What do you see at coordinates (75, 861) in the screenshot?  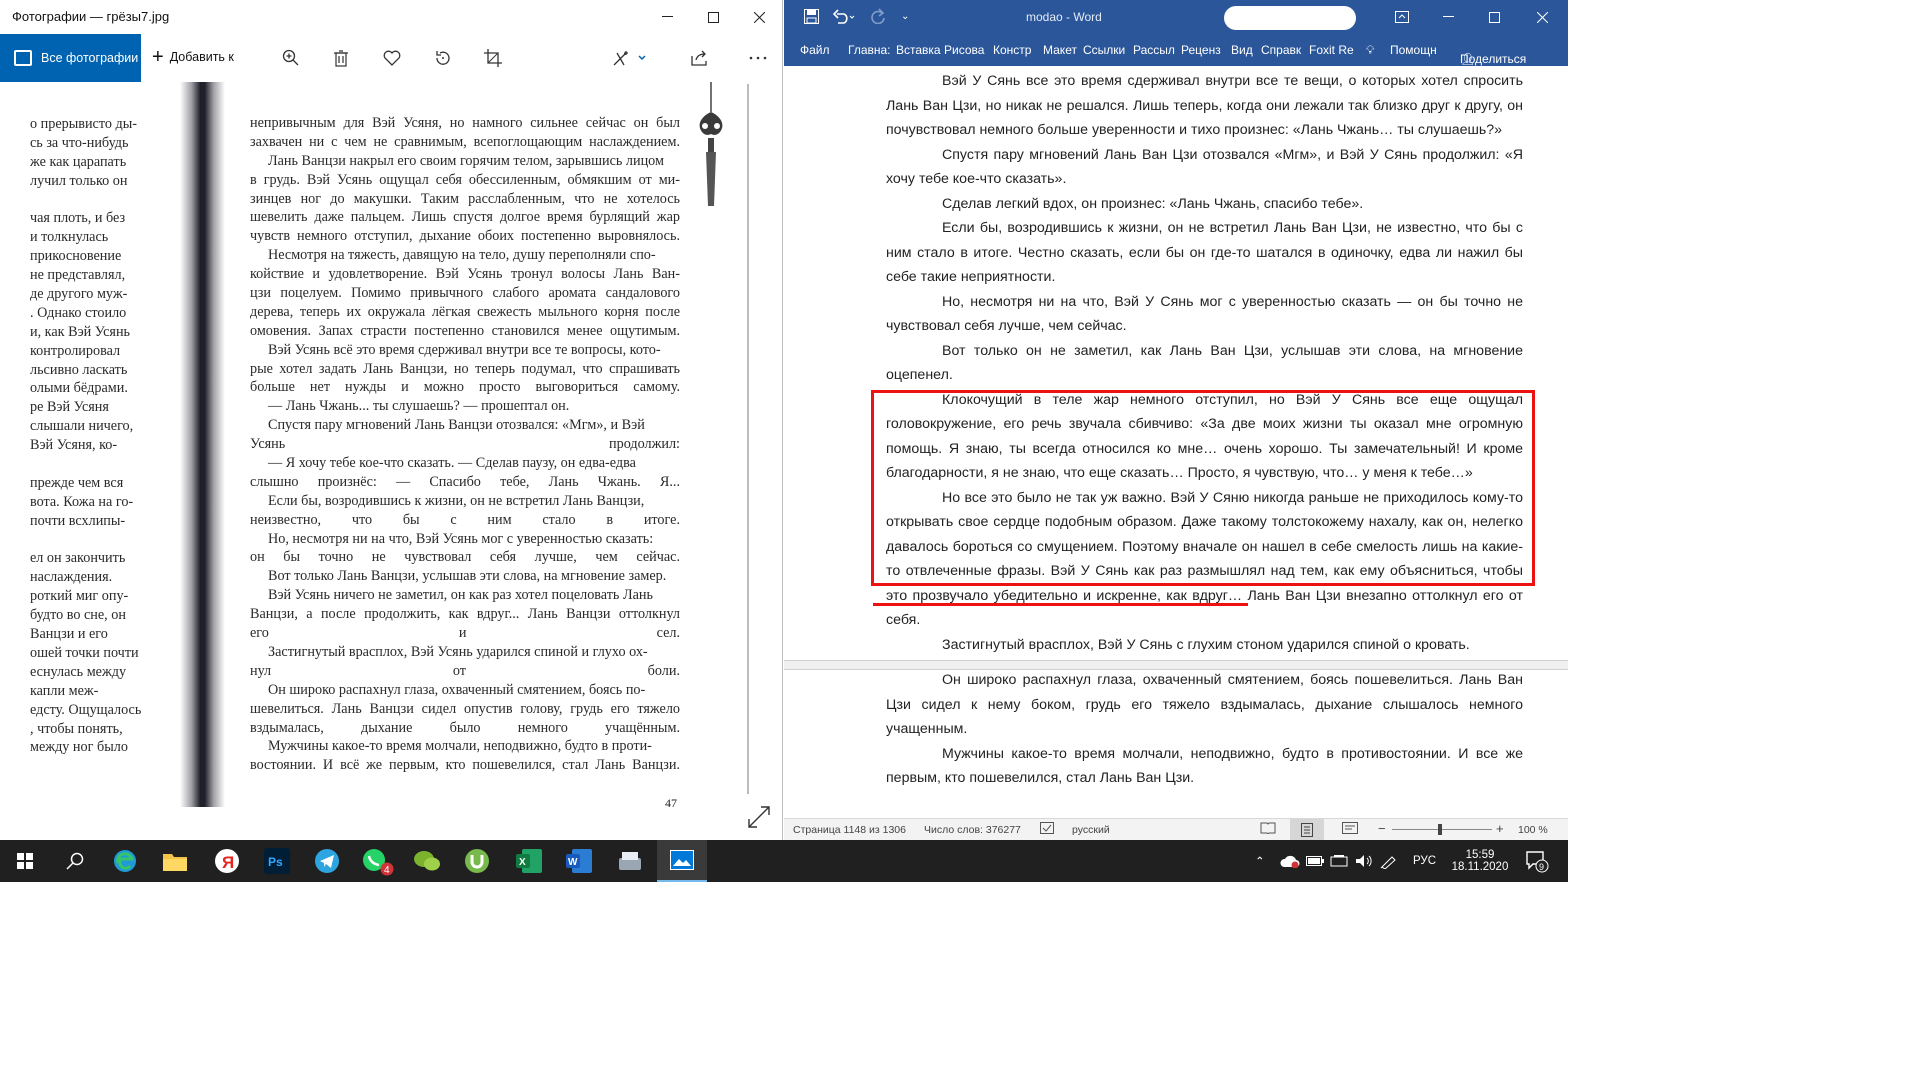 I see `search-icon` at bounding box center [75, 861].